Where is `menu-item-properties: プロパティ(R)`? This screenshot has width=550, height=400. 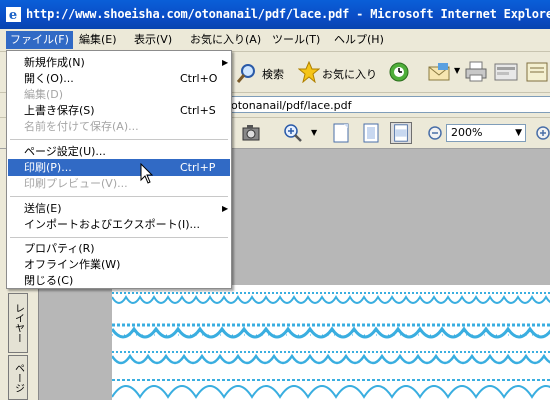 menu-item-properties: プロパティ(R) is located at coordinates (119, 248).